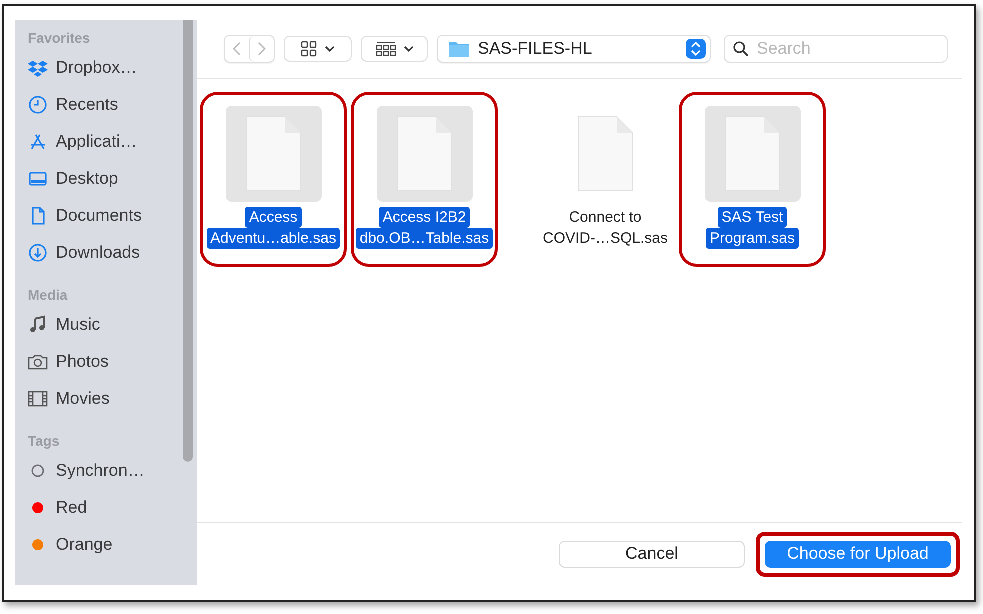  I want to click on chevron-right-icon, so click(262, 49).